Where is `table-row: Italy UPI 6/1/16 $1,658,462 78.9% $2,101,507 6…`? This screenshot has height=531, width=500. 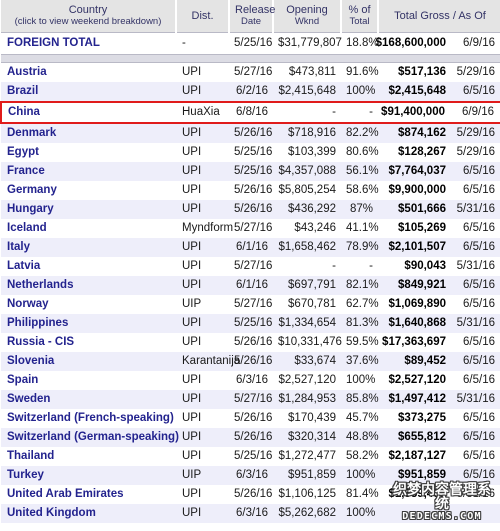 table-row: Italy UPI 6/1/16 $1,658,462 78.9% $2,101,507 6… is located at coordinates (250, 247).